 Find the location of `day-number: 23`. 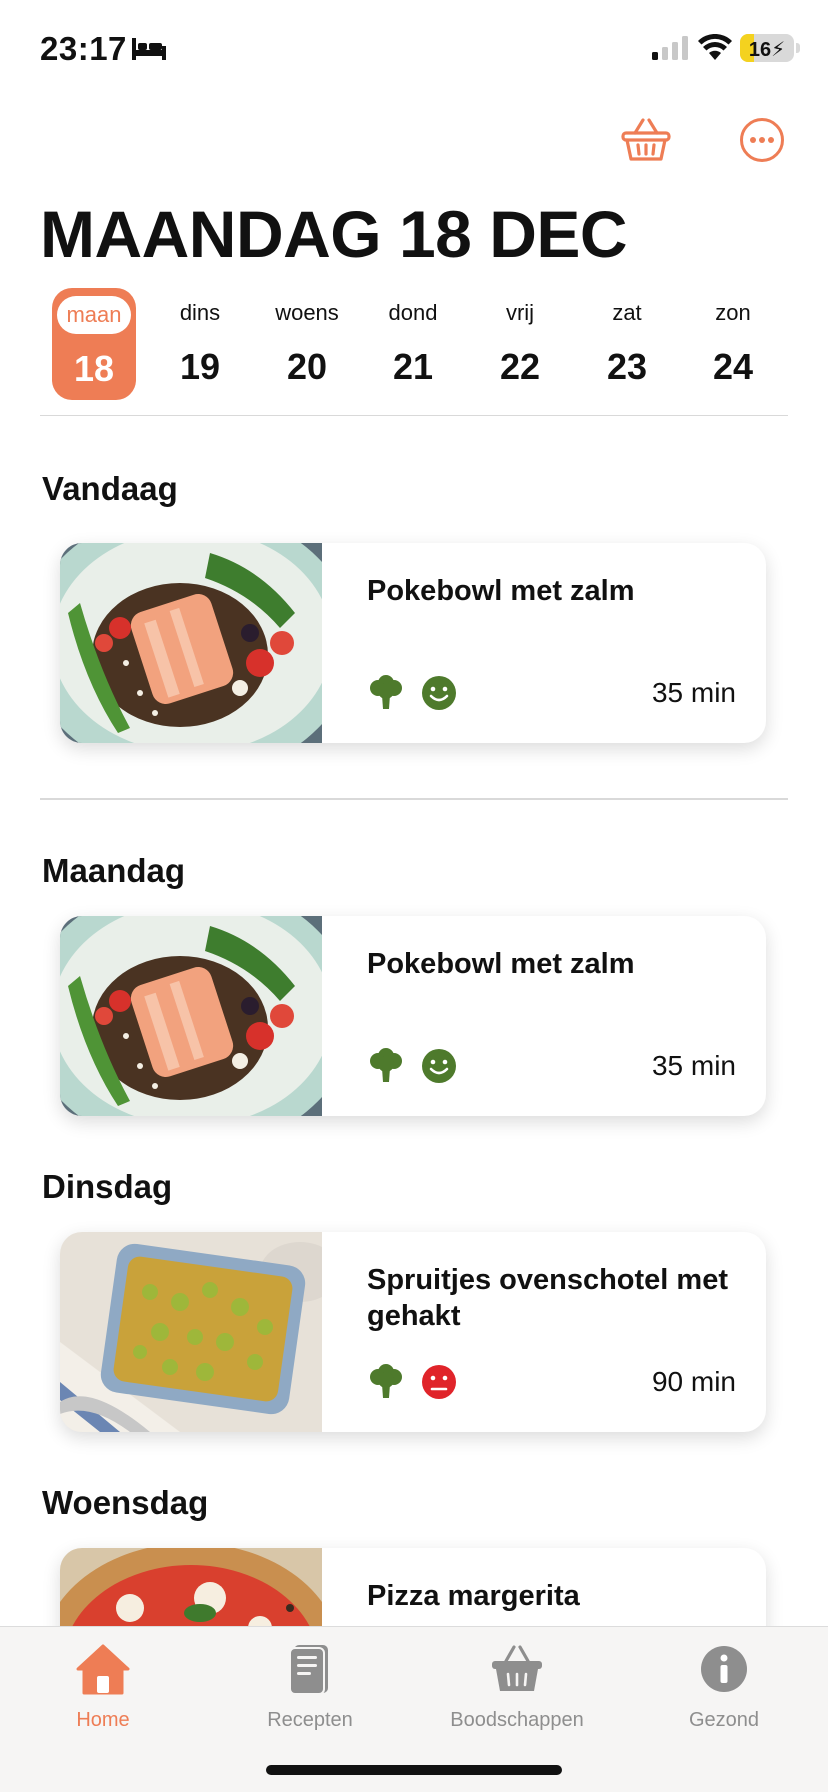

day-number: 23 is located at coordinates (627, 366).